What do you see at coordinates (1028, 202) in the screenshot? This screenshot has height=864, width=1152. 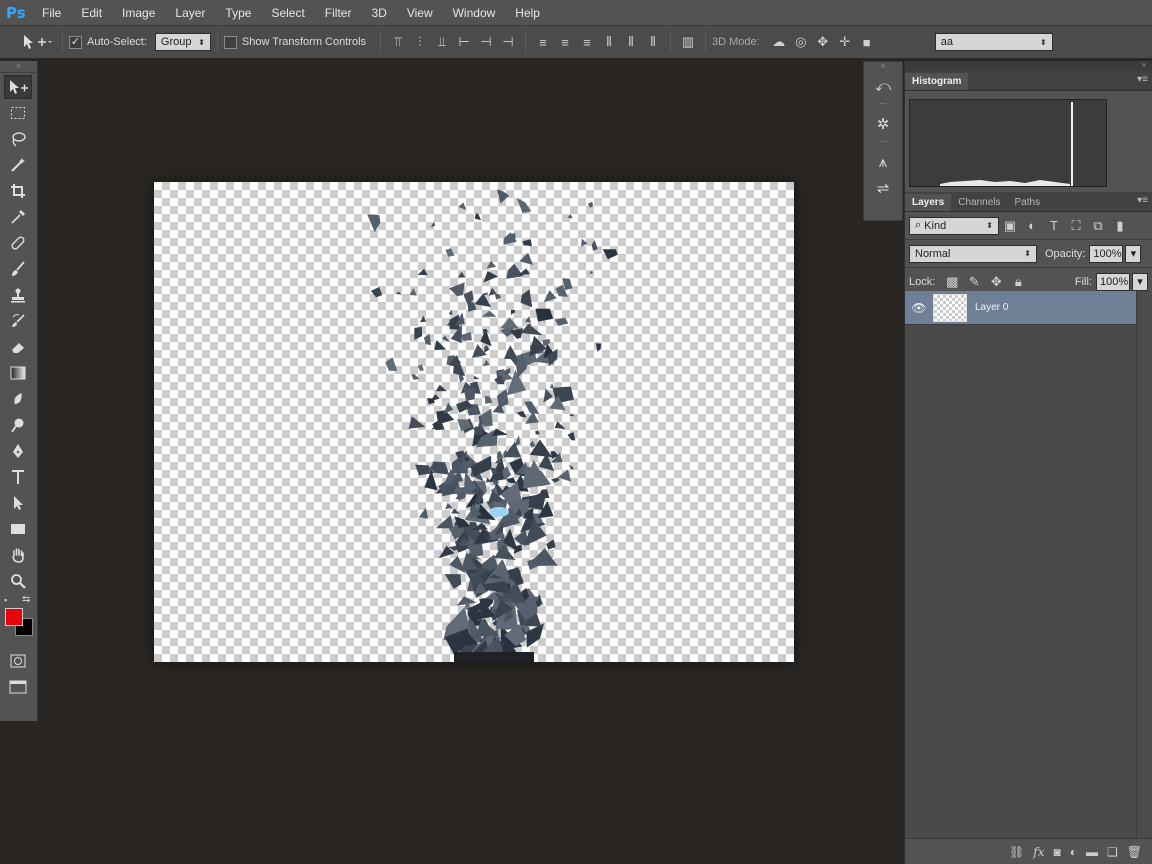 I see `tab-paths: Paths` at bounding box center [1028, 202].